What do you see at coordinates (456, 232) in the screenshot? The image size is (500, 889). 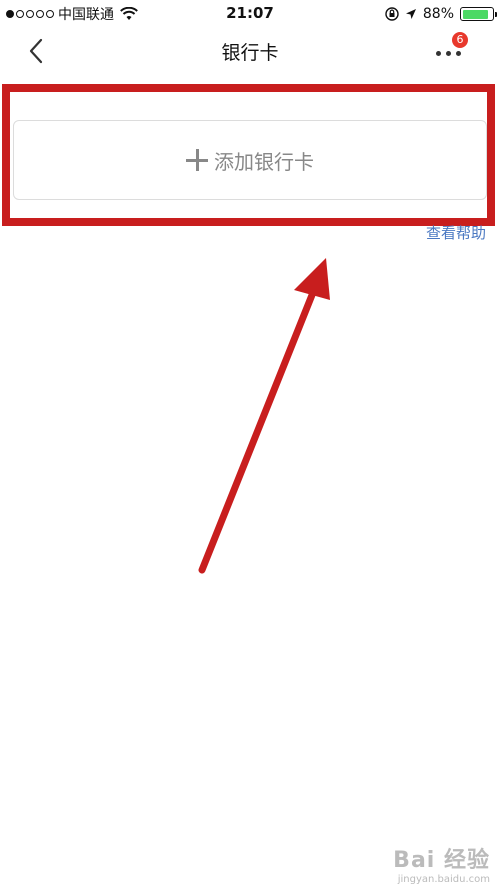 I see `help-link: 查看帮助` at bounding box center [456, 232].